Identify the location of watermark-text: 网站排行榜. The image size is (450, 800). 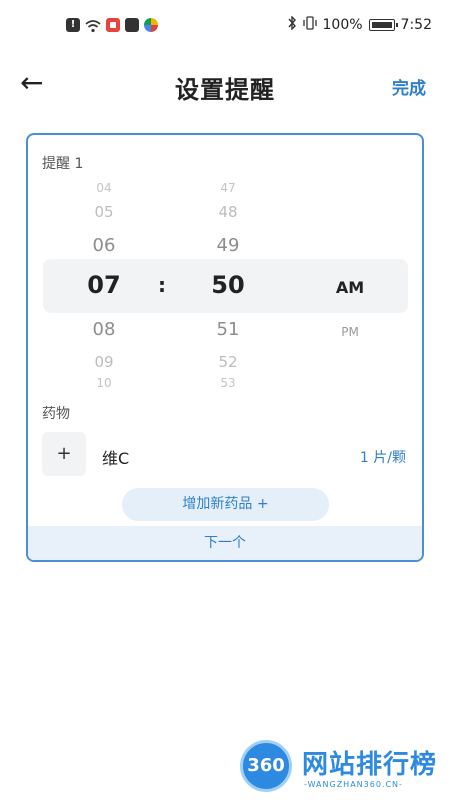
(370, 765).